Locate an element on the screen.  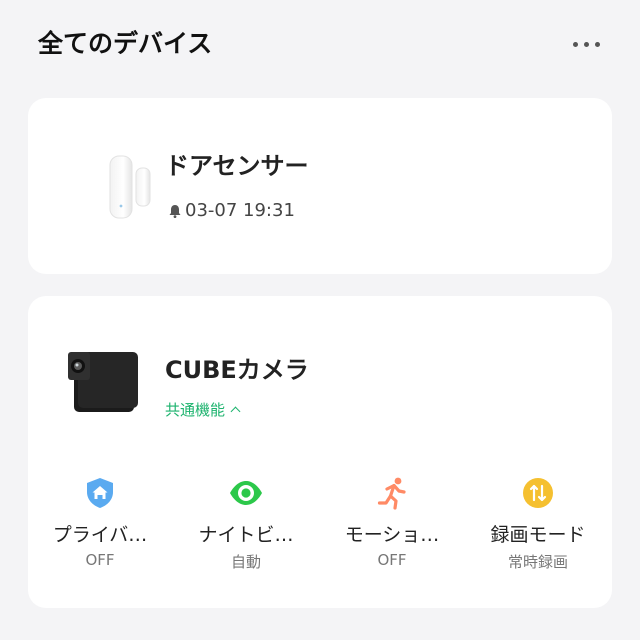
cube-camera-image is located at coordinates (103, 382).